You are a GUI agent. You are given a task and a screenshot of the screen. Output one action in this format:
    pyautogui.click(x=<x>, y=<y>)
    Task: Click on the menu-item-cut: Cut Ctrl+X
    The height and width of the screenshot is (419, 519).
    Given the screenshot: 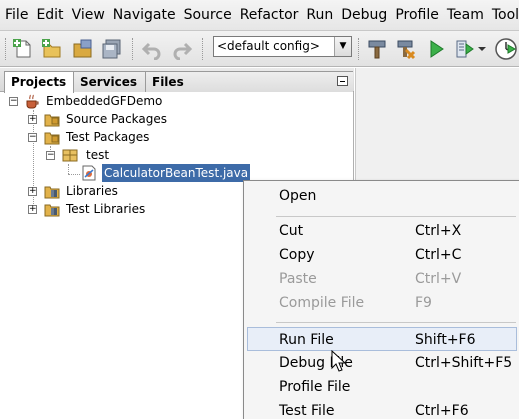 What is the action you would take?
    pyautogui.click(x=382, y=231)
    